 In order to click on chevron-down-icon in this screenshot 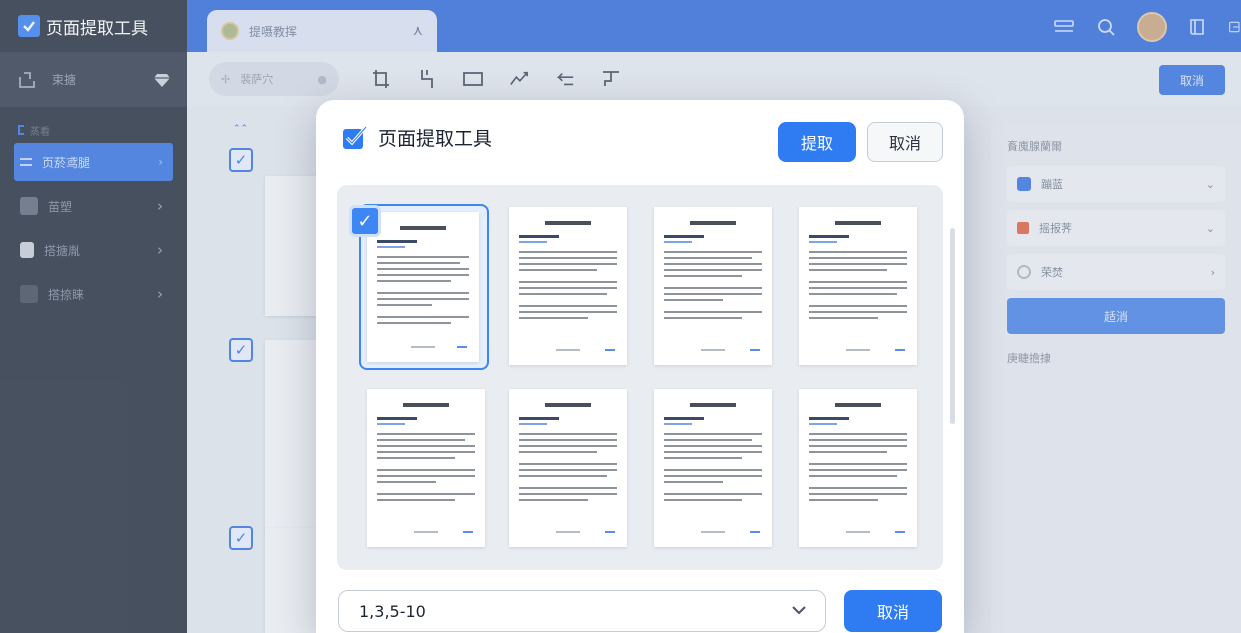, I will do `click(799, 611)`.